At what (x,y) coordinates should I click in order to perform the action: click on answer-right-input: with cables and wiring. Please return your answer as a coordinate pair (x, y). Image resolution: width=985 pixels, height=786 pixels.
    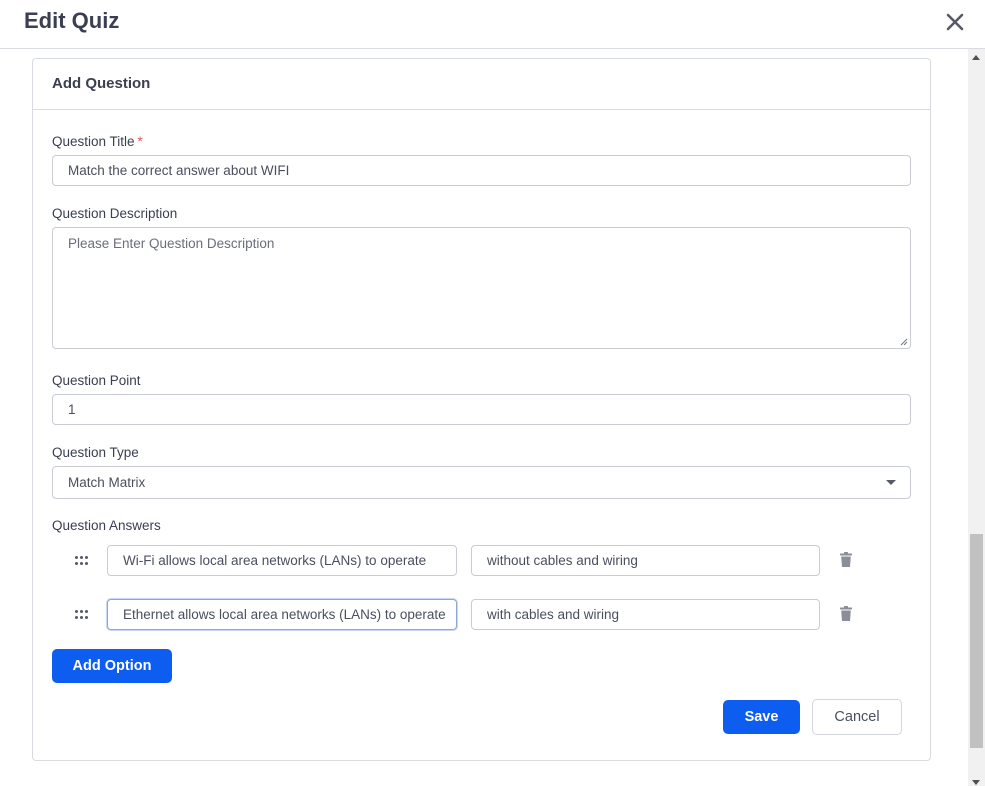
    Looking at the image, I should click on (645, 614).